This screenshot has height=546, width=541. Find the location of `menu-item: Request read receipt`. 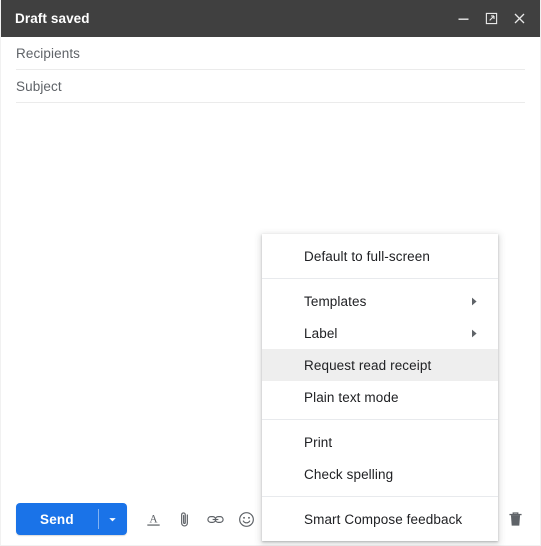

menu-item: Request read receipt is located at coordinates (380, 365).